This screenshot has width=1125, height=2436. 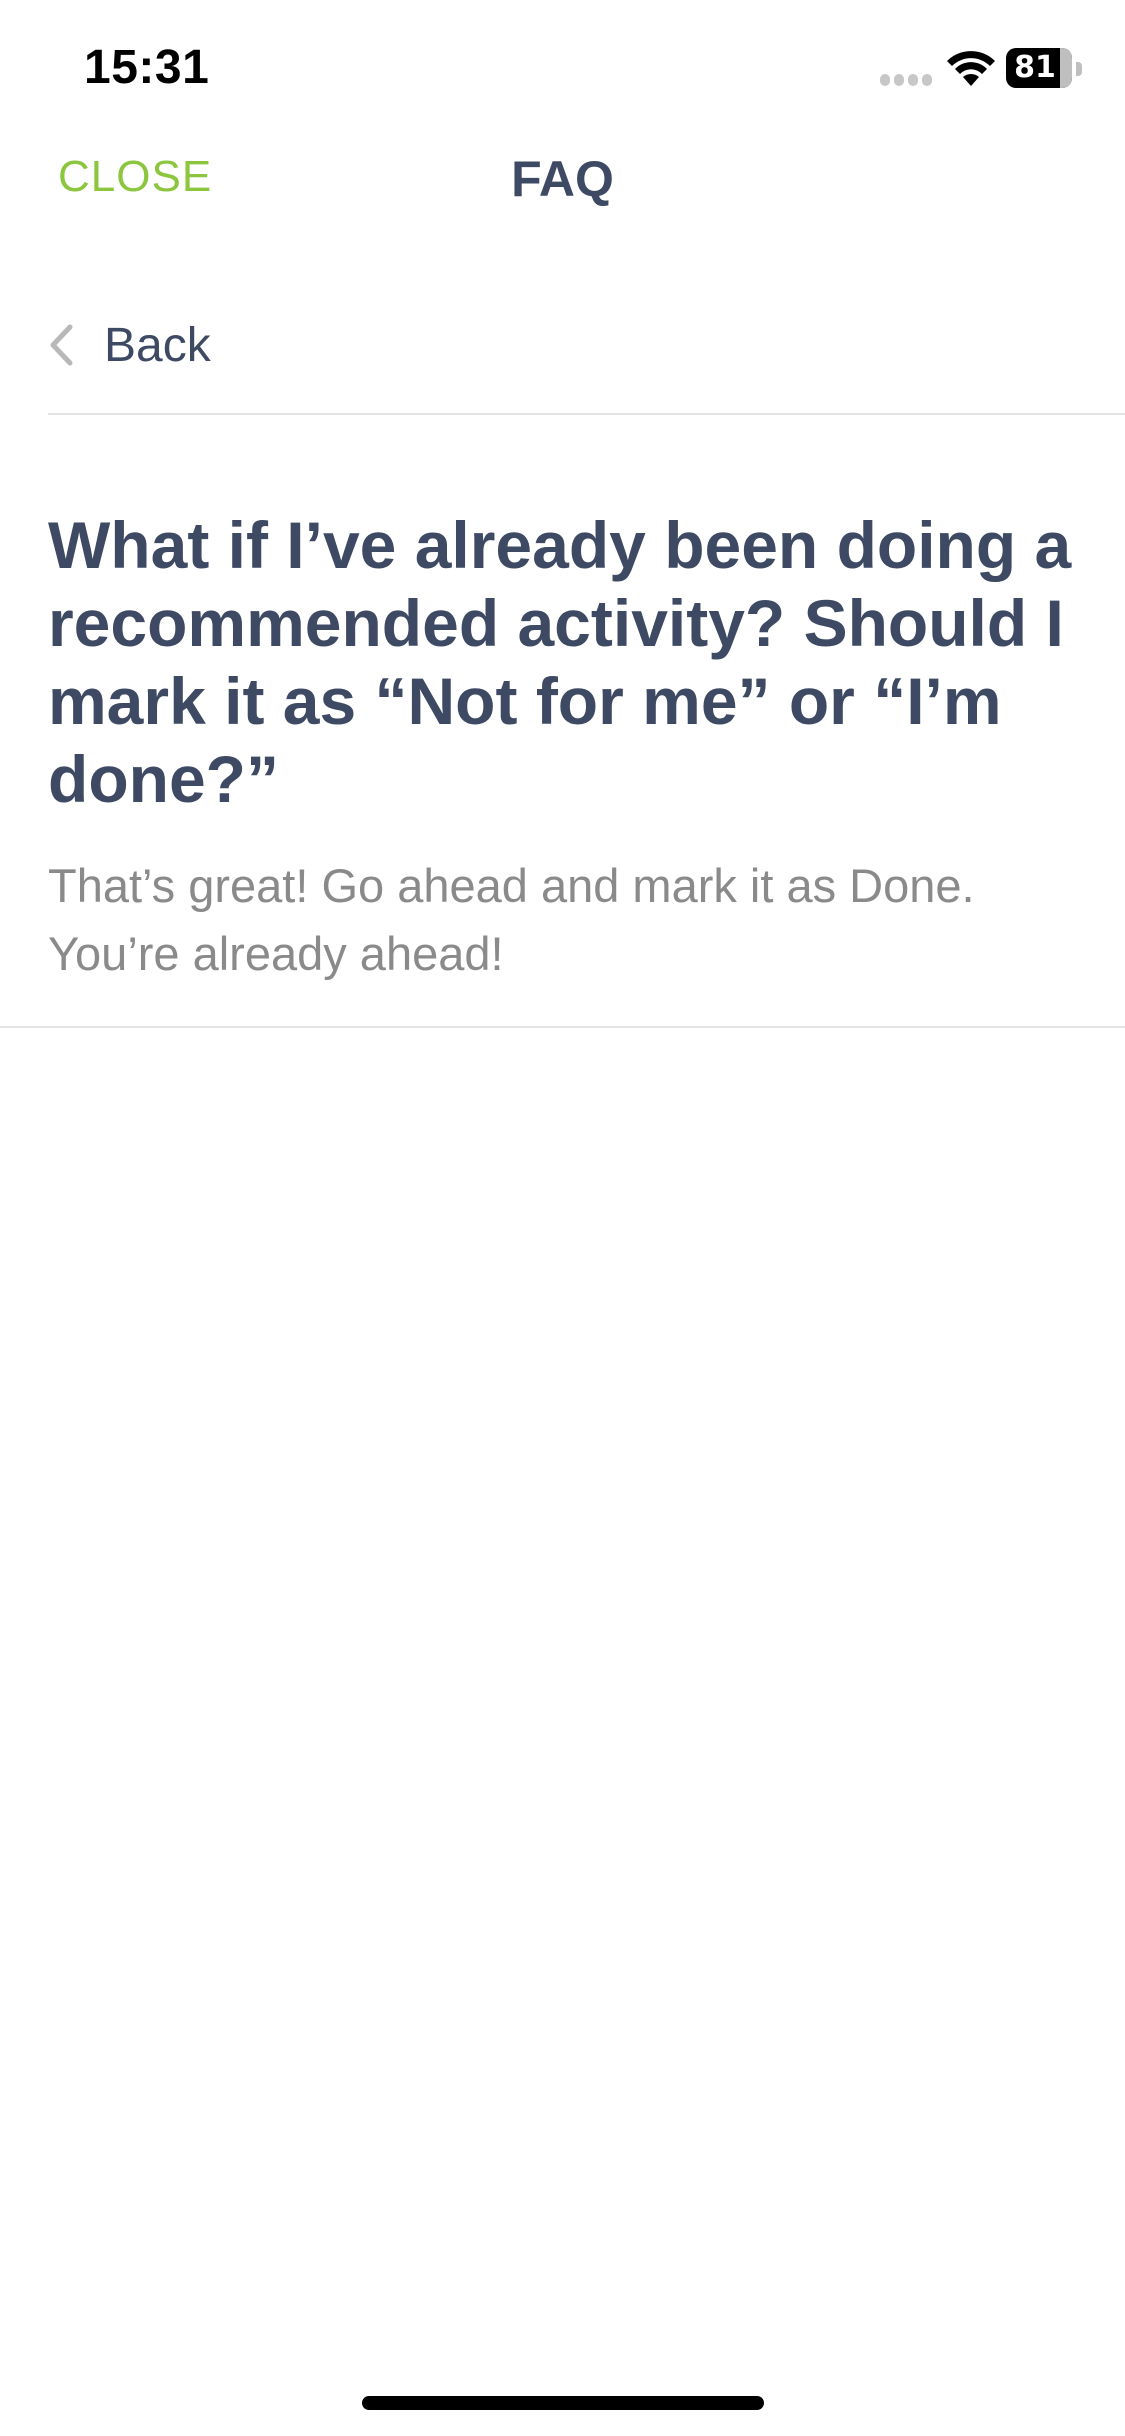 I want to click on back-button: Back, so click(x=129, y=345).